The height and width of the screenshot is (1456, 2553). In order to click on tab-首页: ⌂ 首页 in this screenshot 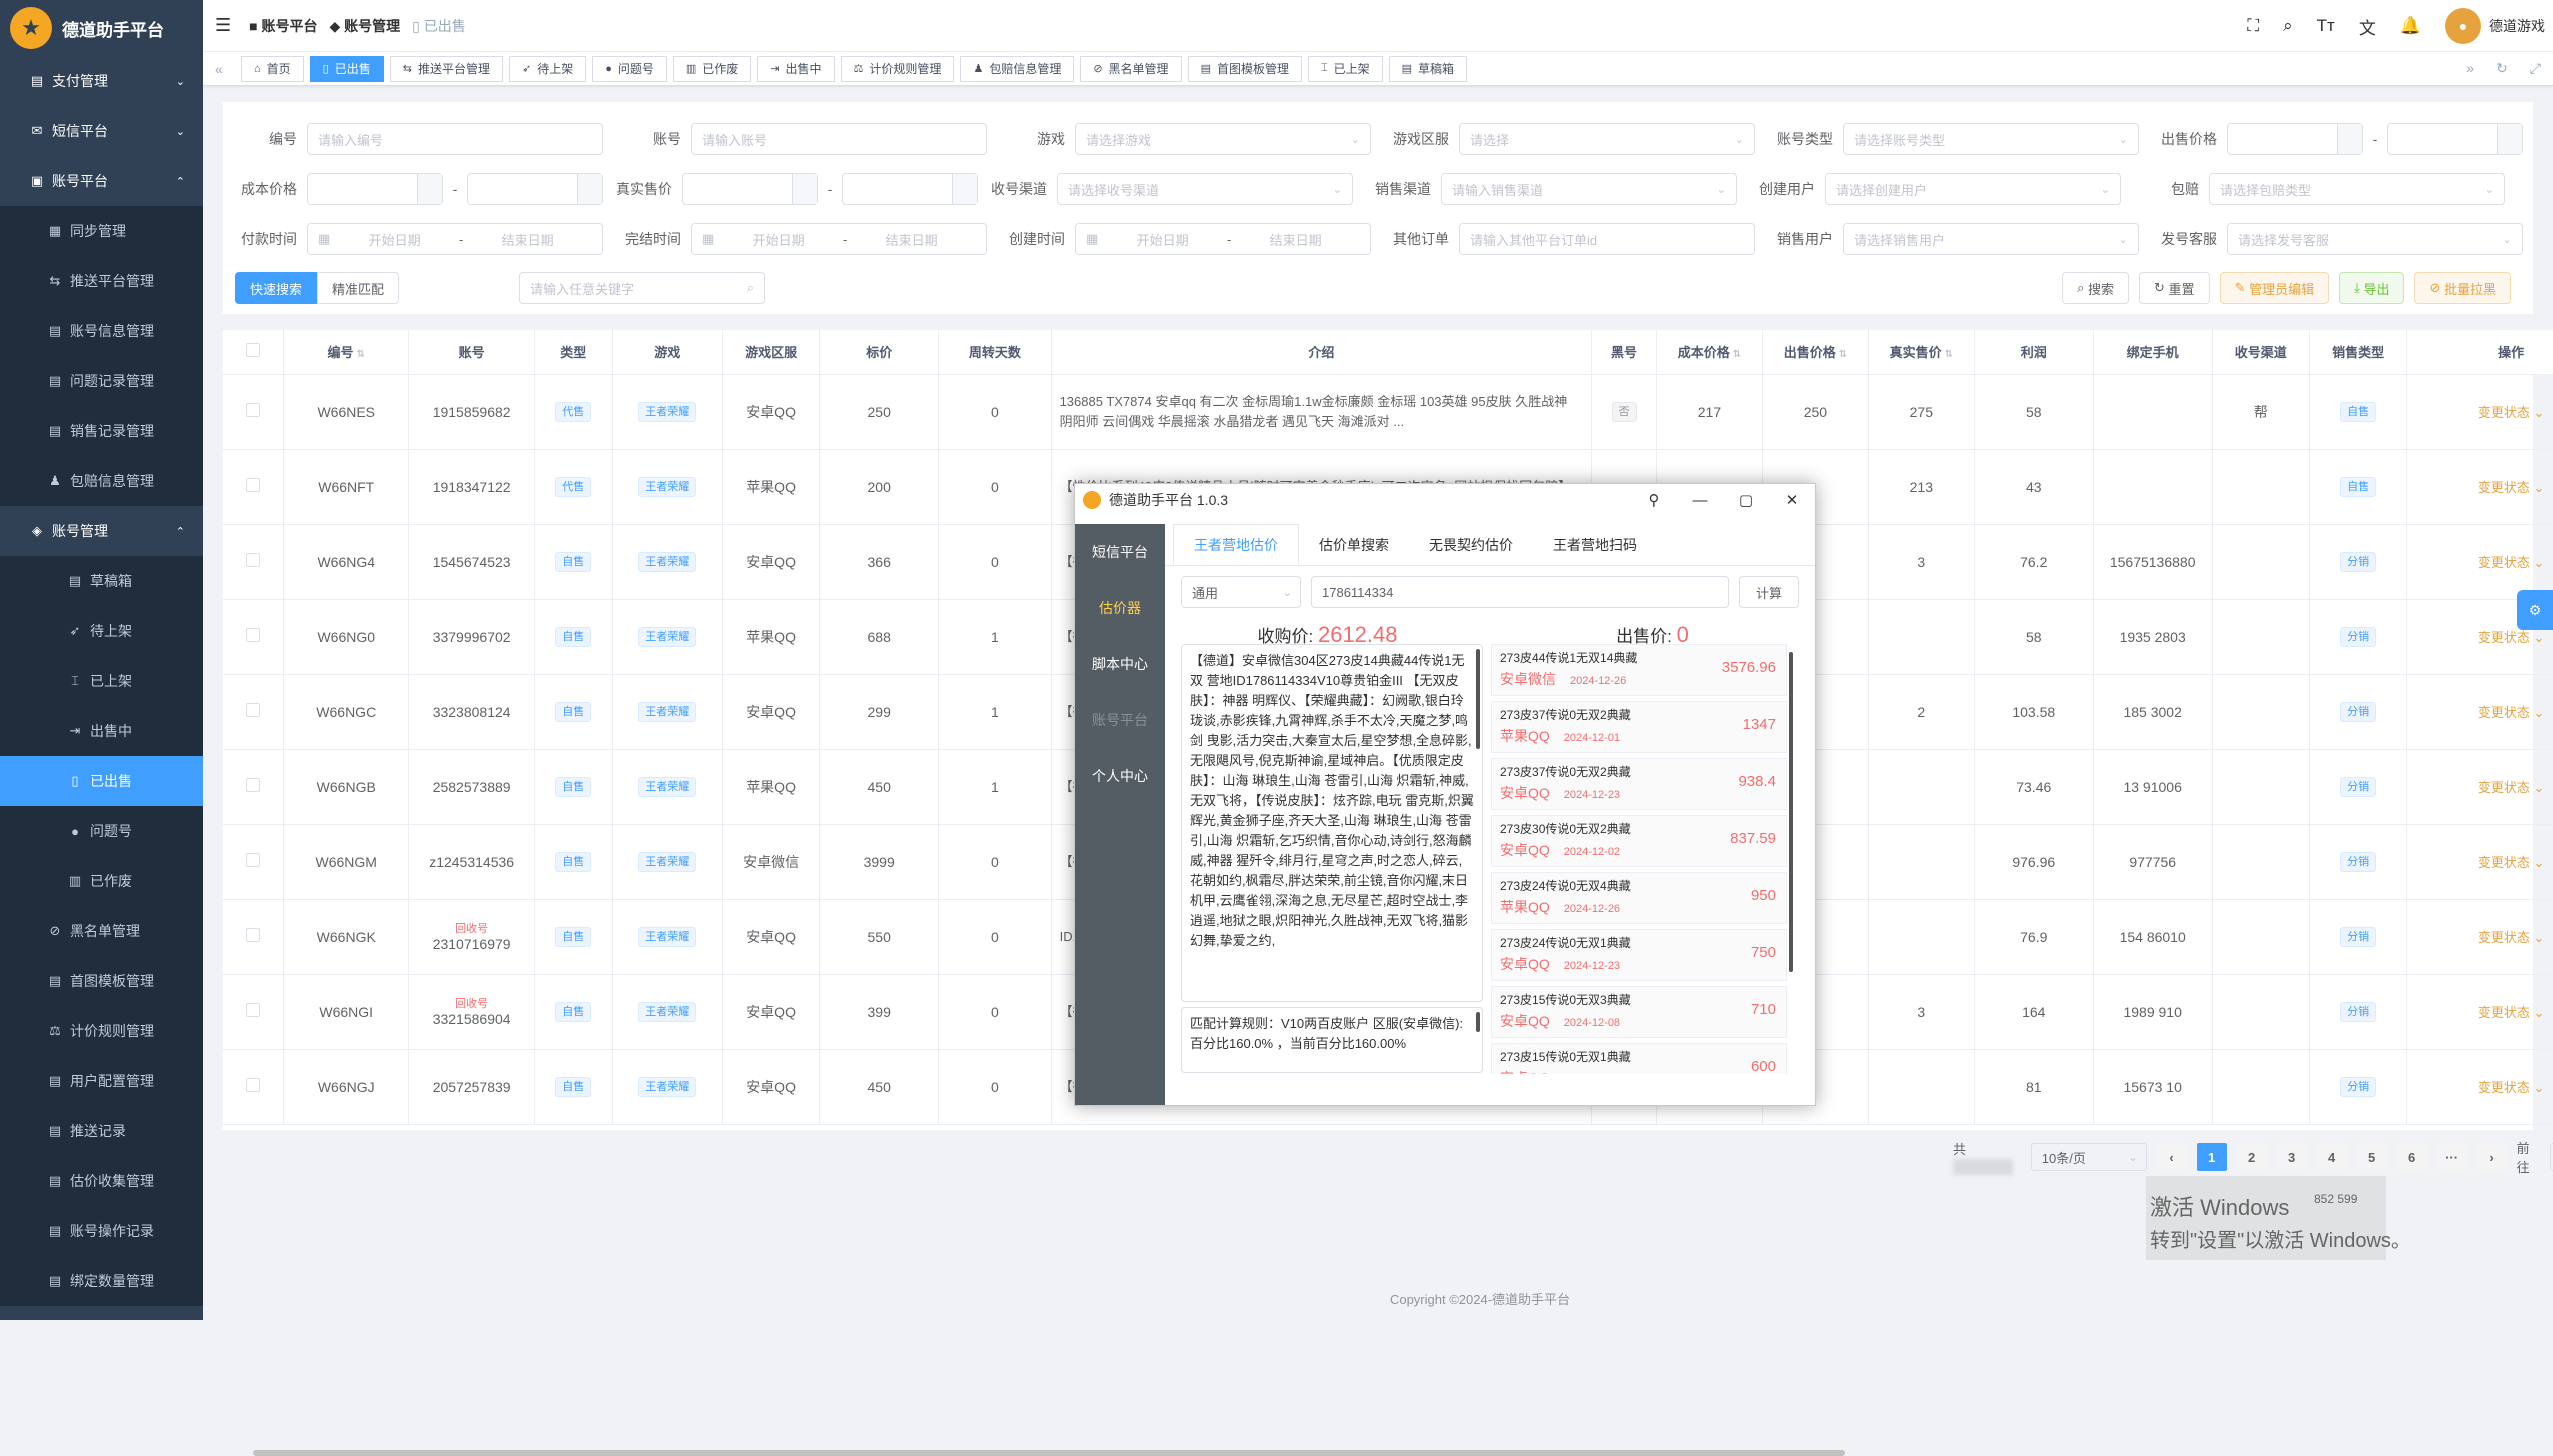, I will do `click(272, 68)`.